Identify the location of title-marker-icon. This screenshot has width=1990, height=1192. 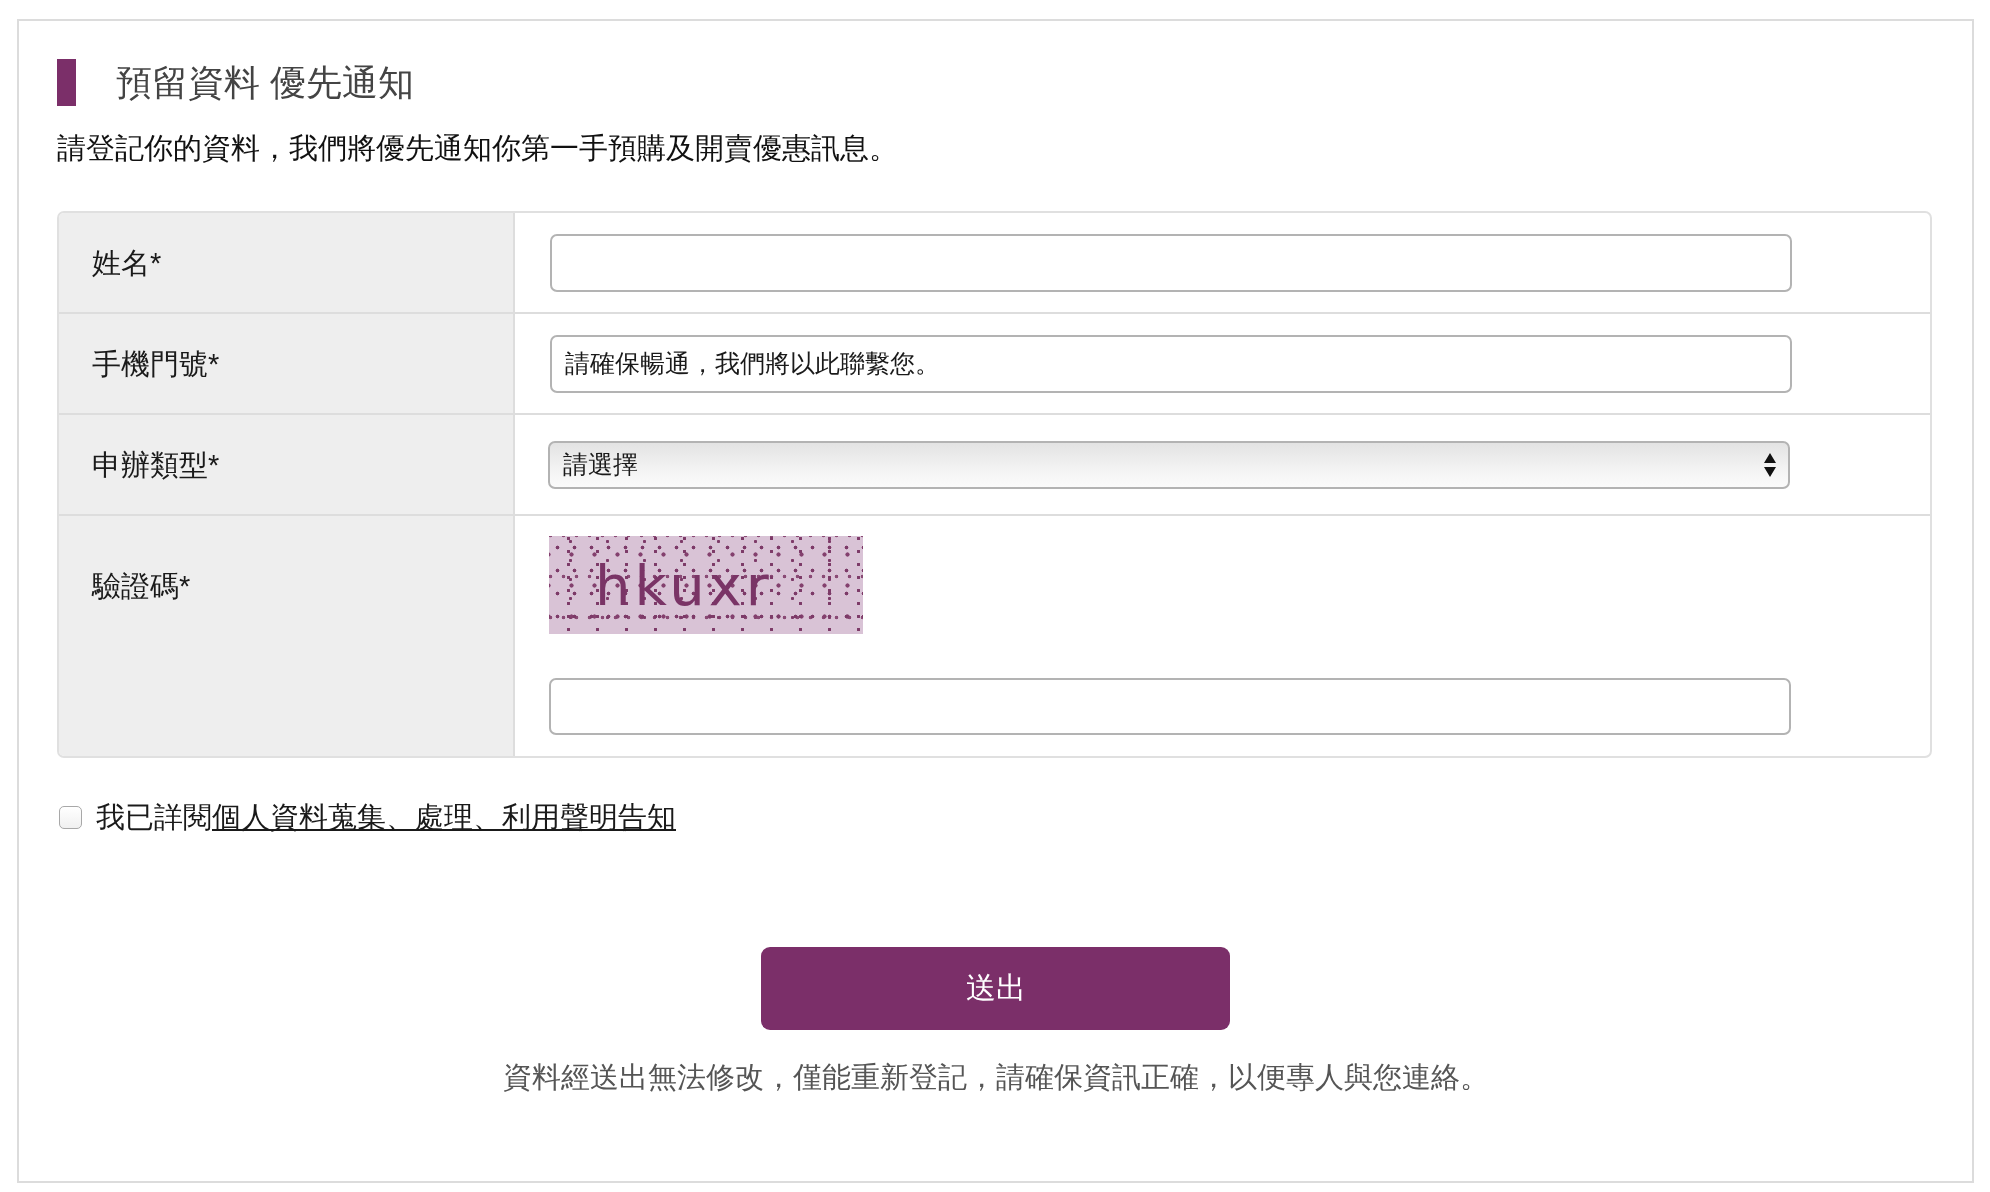
(66, 82).